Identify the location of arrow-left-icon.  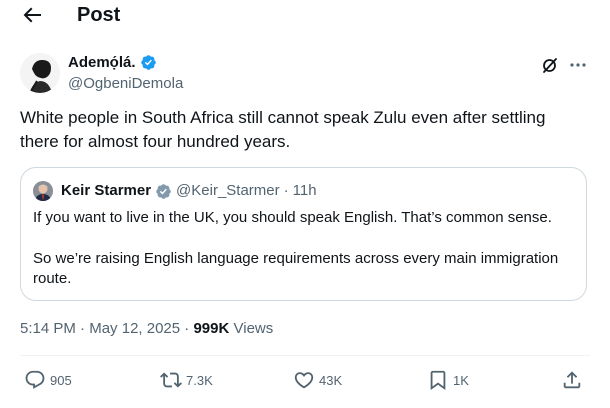
(32, 15).